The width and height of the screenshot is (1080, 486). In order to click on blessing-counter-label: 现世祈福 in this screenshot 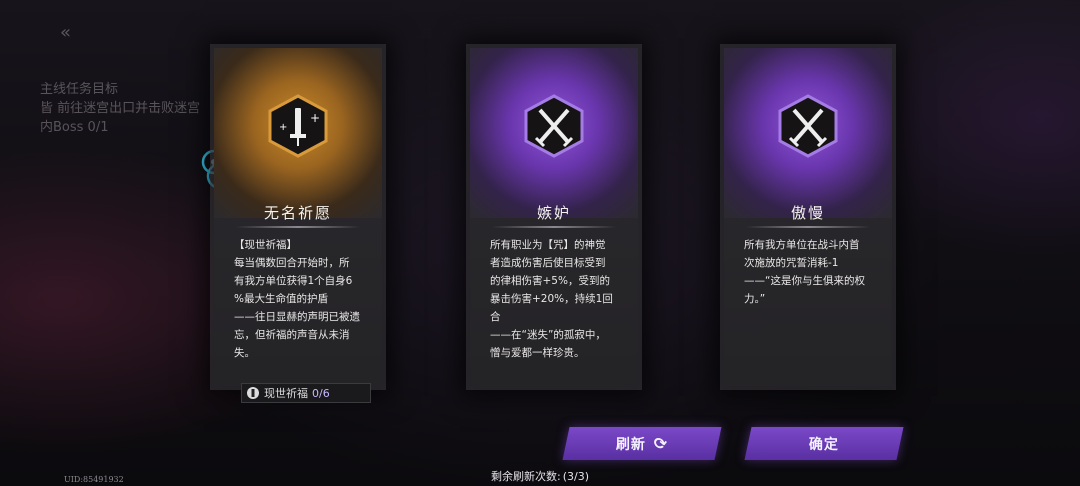, I will do `click(286, 393)`.